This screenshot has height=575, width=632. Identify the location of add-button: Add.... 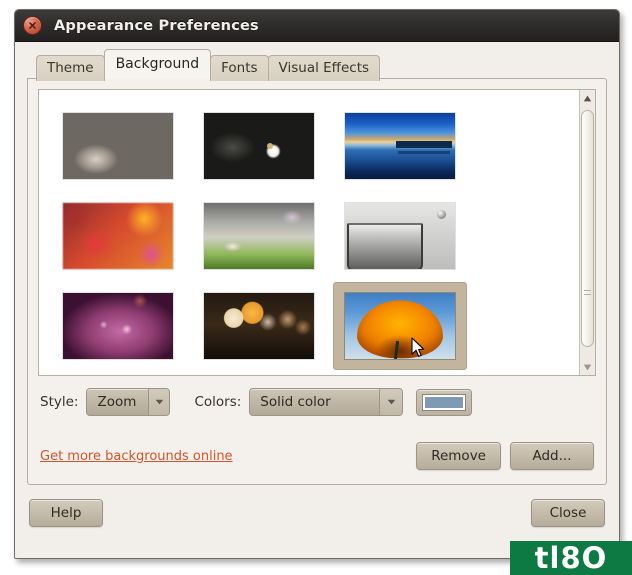
(552, 456).